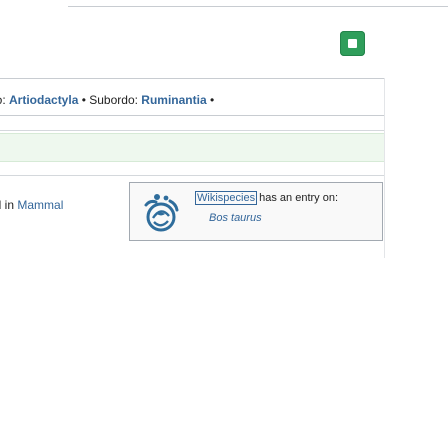 This screenshot has height=448, width=448. Describe the element at coordinates (192, 147) in the screenshot. I see `green-stripe` at that location.